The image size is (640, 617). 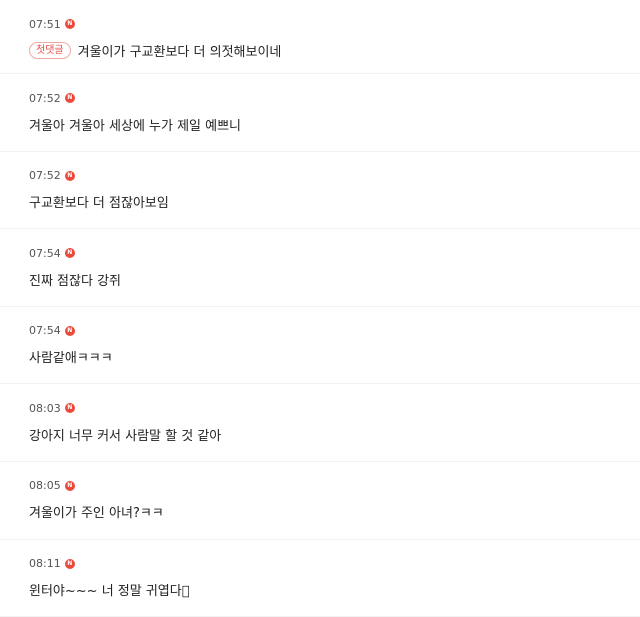 What do you see at coordinates (334, 50) in the screenshot?
I see `comment-body: 첫댓글 겨울이가 구교환보다 더 의젓해보이네` at bounding box center [334, 50].